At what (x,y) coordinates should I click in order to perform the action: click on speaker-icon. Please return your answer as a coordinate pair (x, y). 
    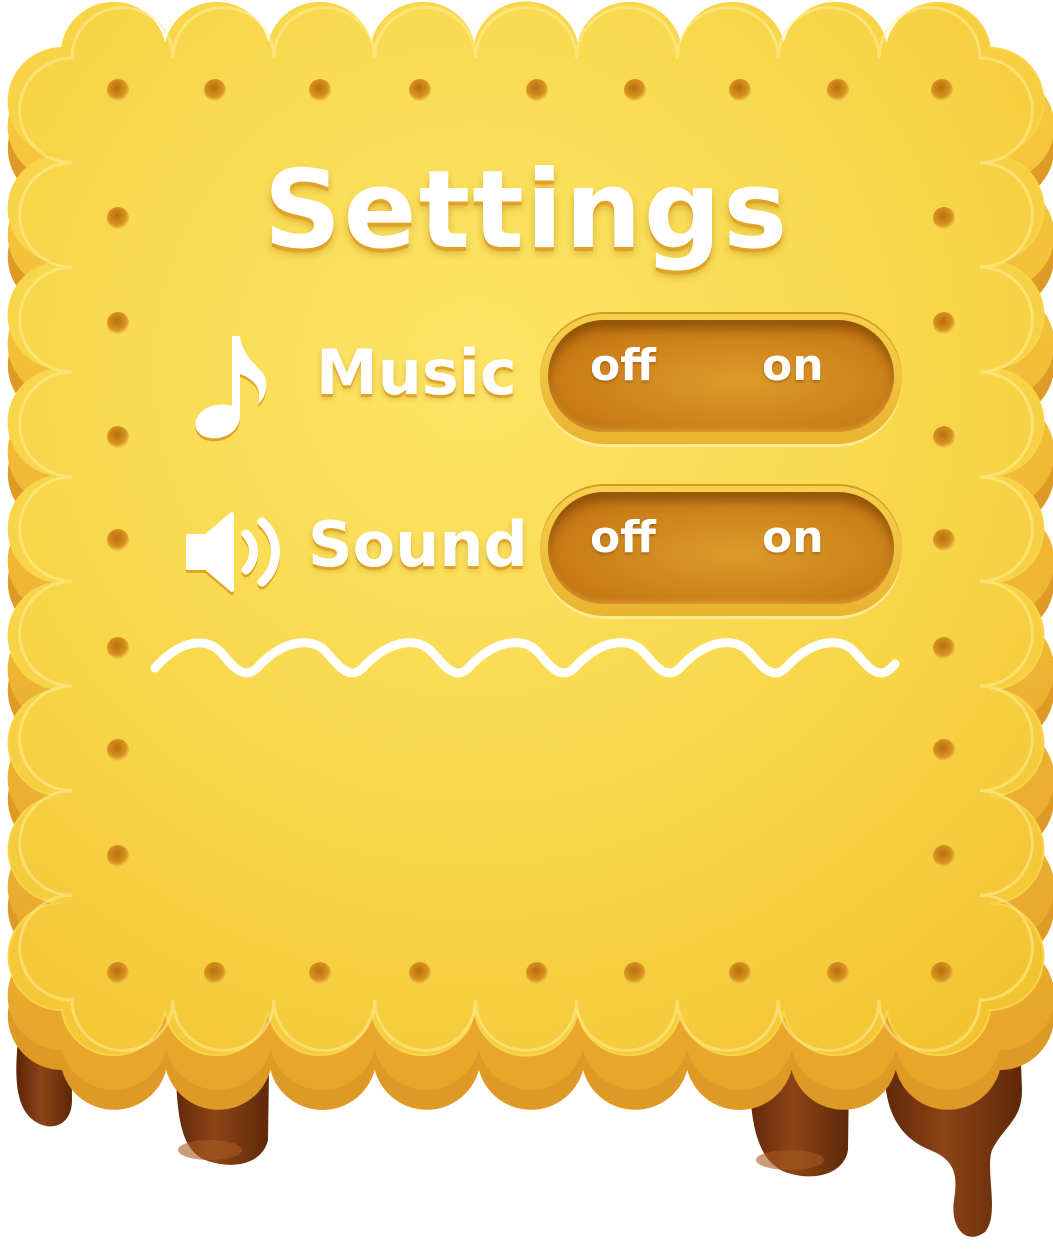
    Looking at the image, I should click on (233, 552).